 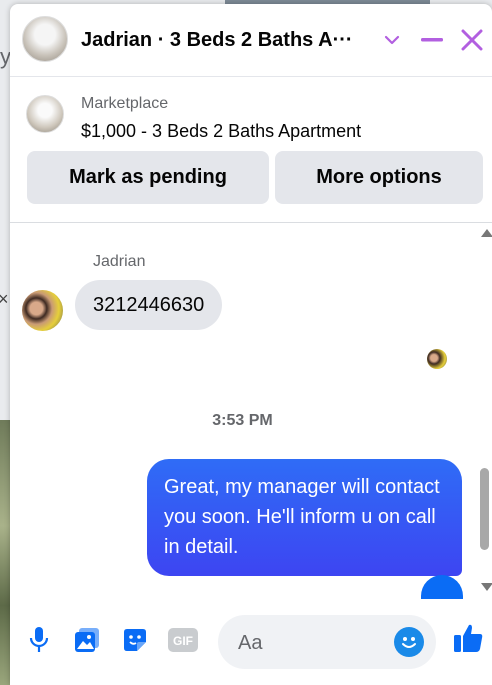 I want to click on background-close-glyph: ×, so click(x=4, y=299).